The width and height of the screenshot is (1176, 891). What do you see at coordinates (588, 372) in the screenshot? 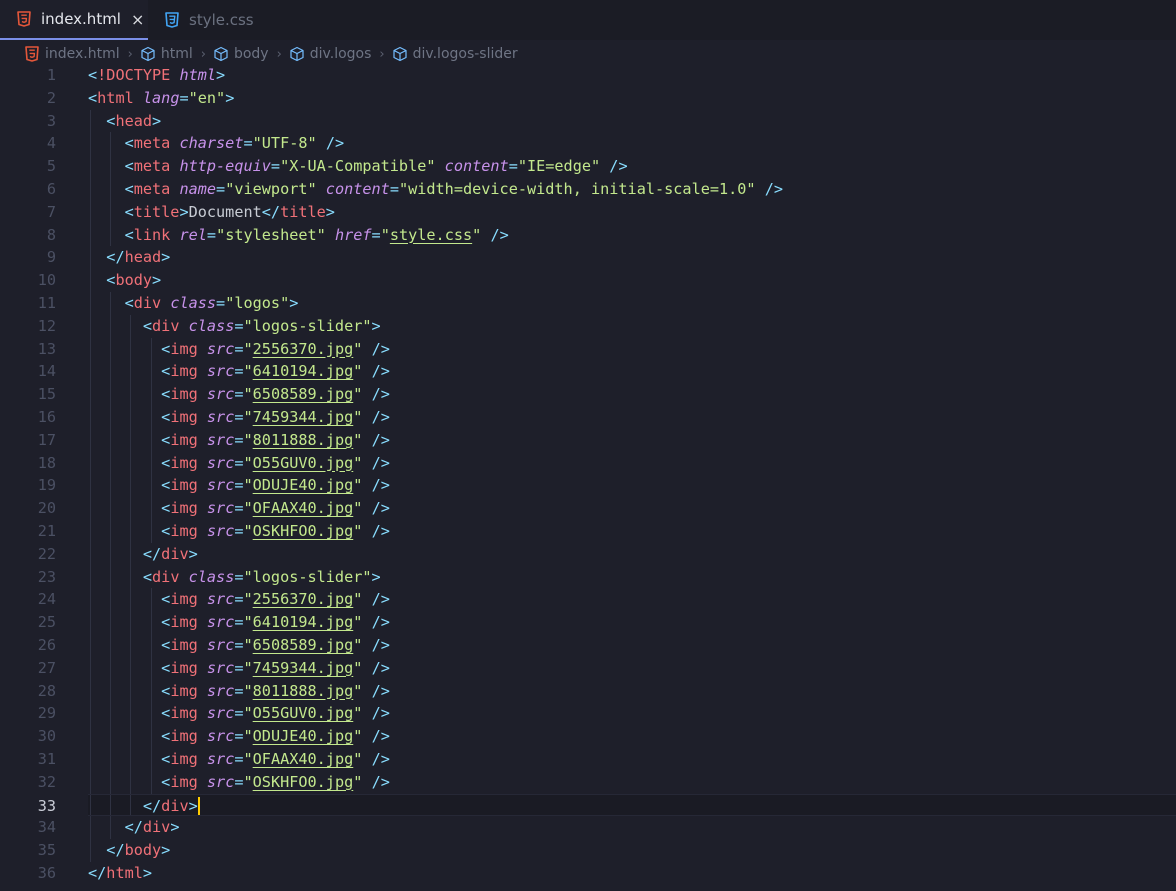
I see `code-line: 14 <img src="6410194.jpg" />` at bounding box center [588, 372].